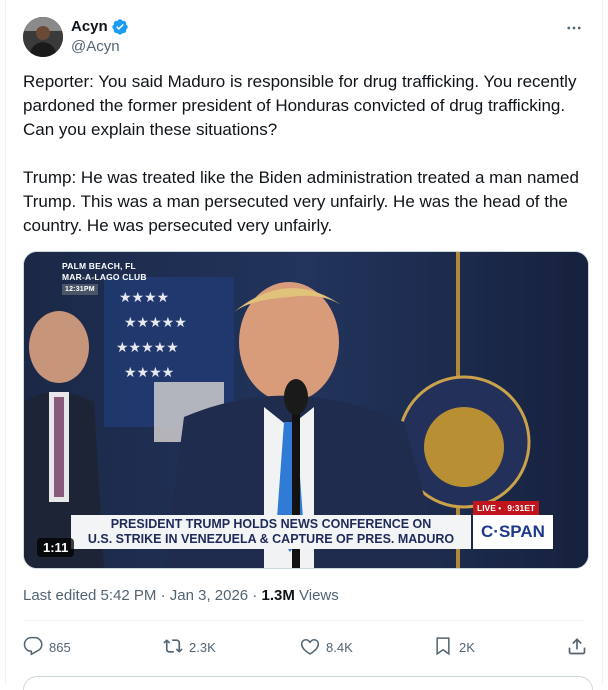  I want to click on action-bar: 865 2.3K 8.4K 2K, so click(308, 647).